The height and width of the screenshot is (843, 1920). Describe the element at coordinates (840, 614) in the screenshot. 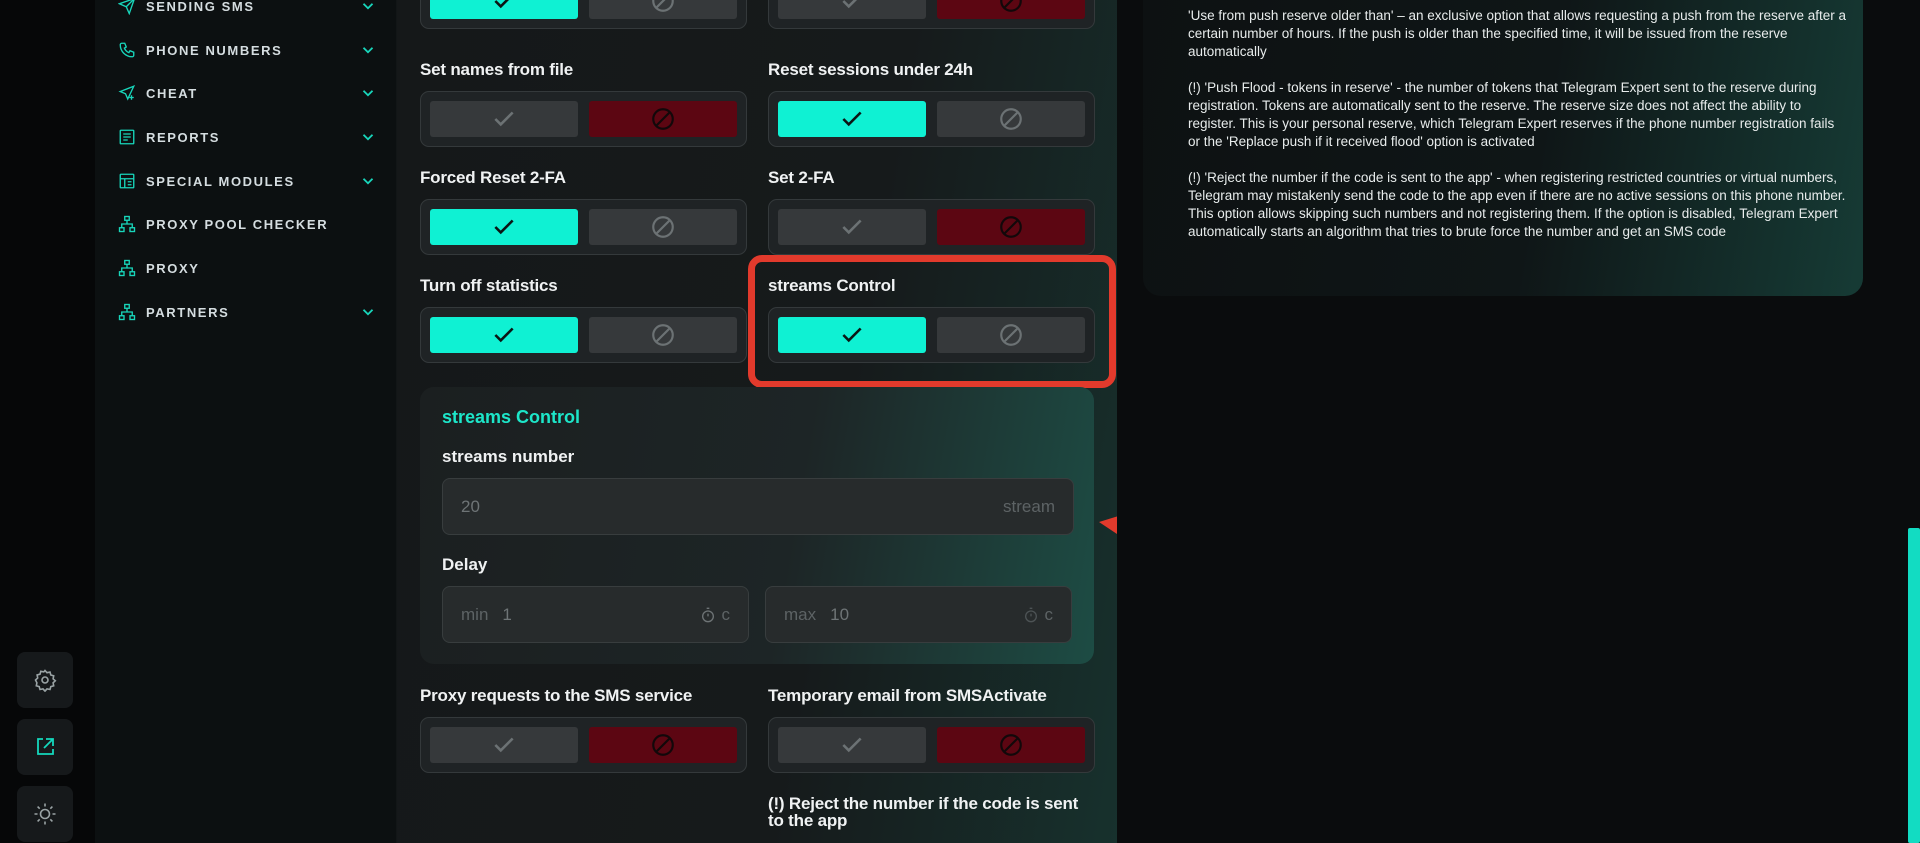

I see `delay-max-value: 10` at that location.